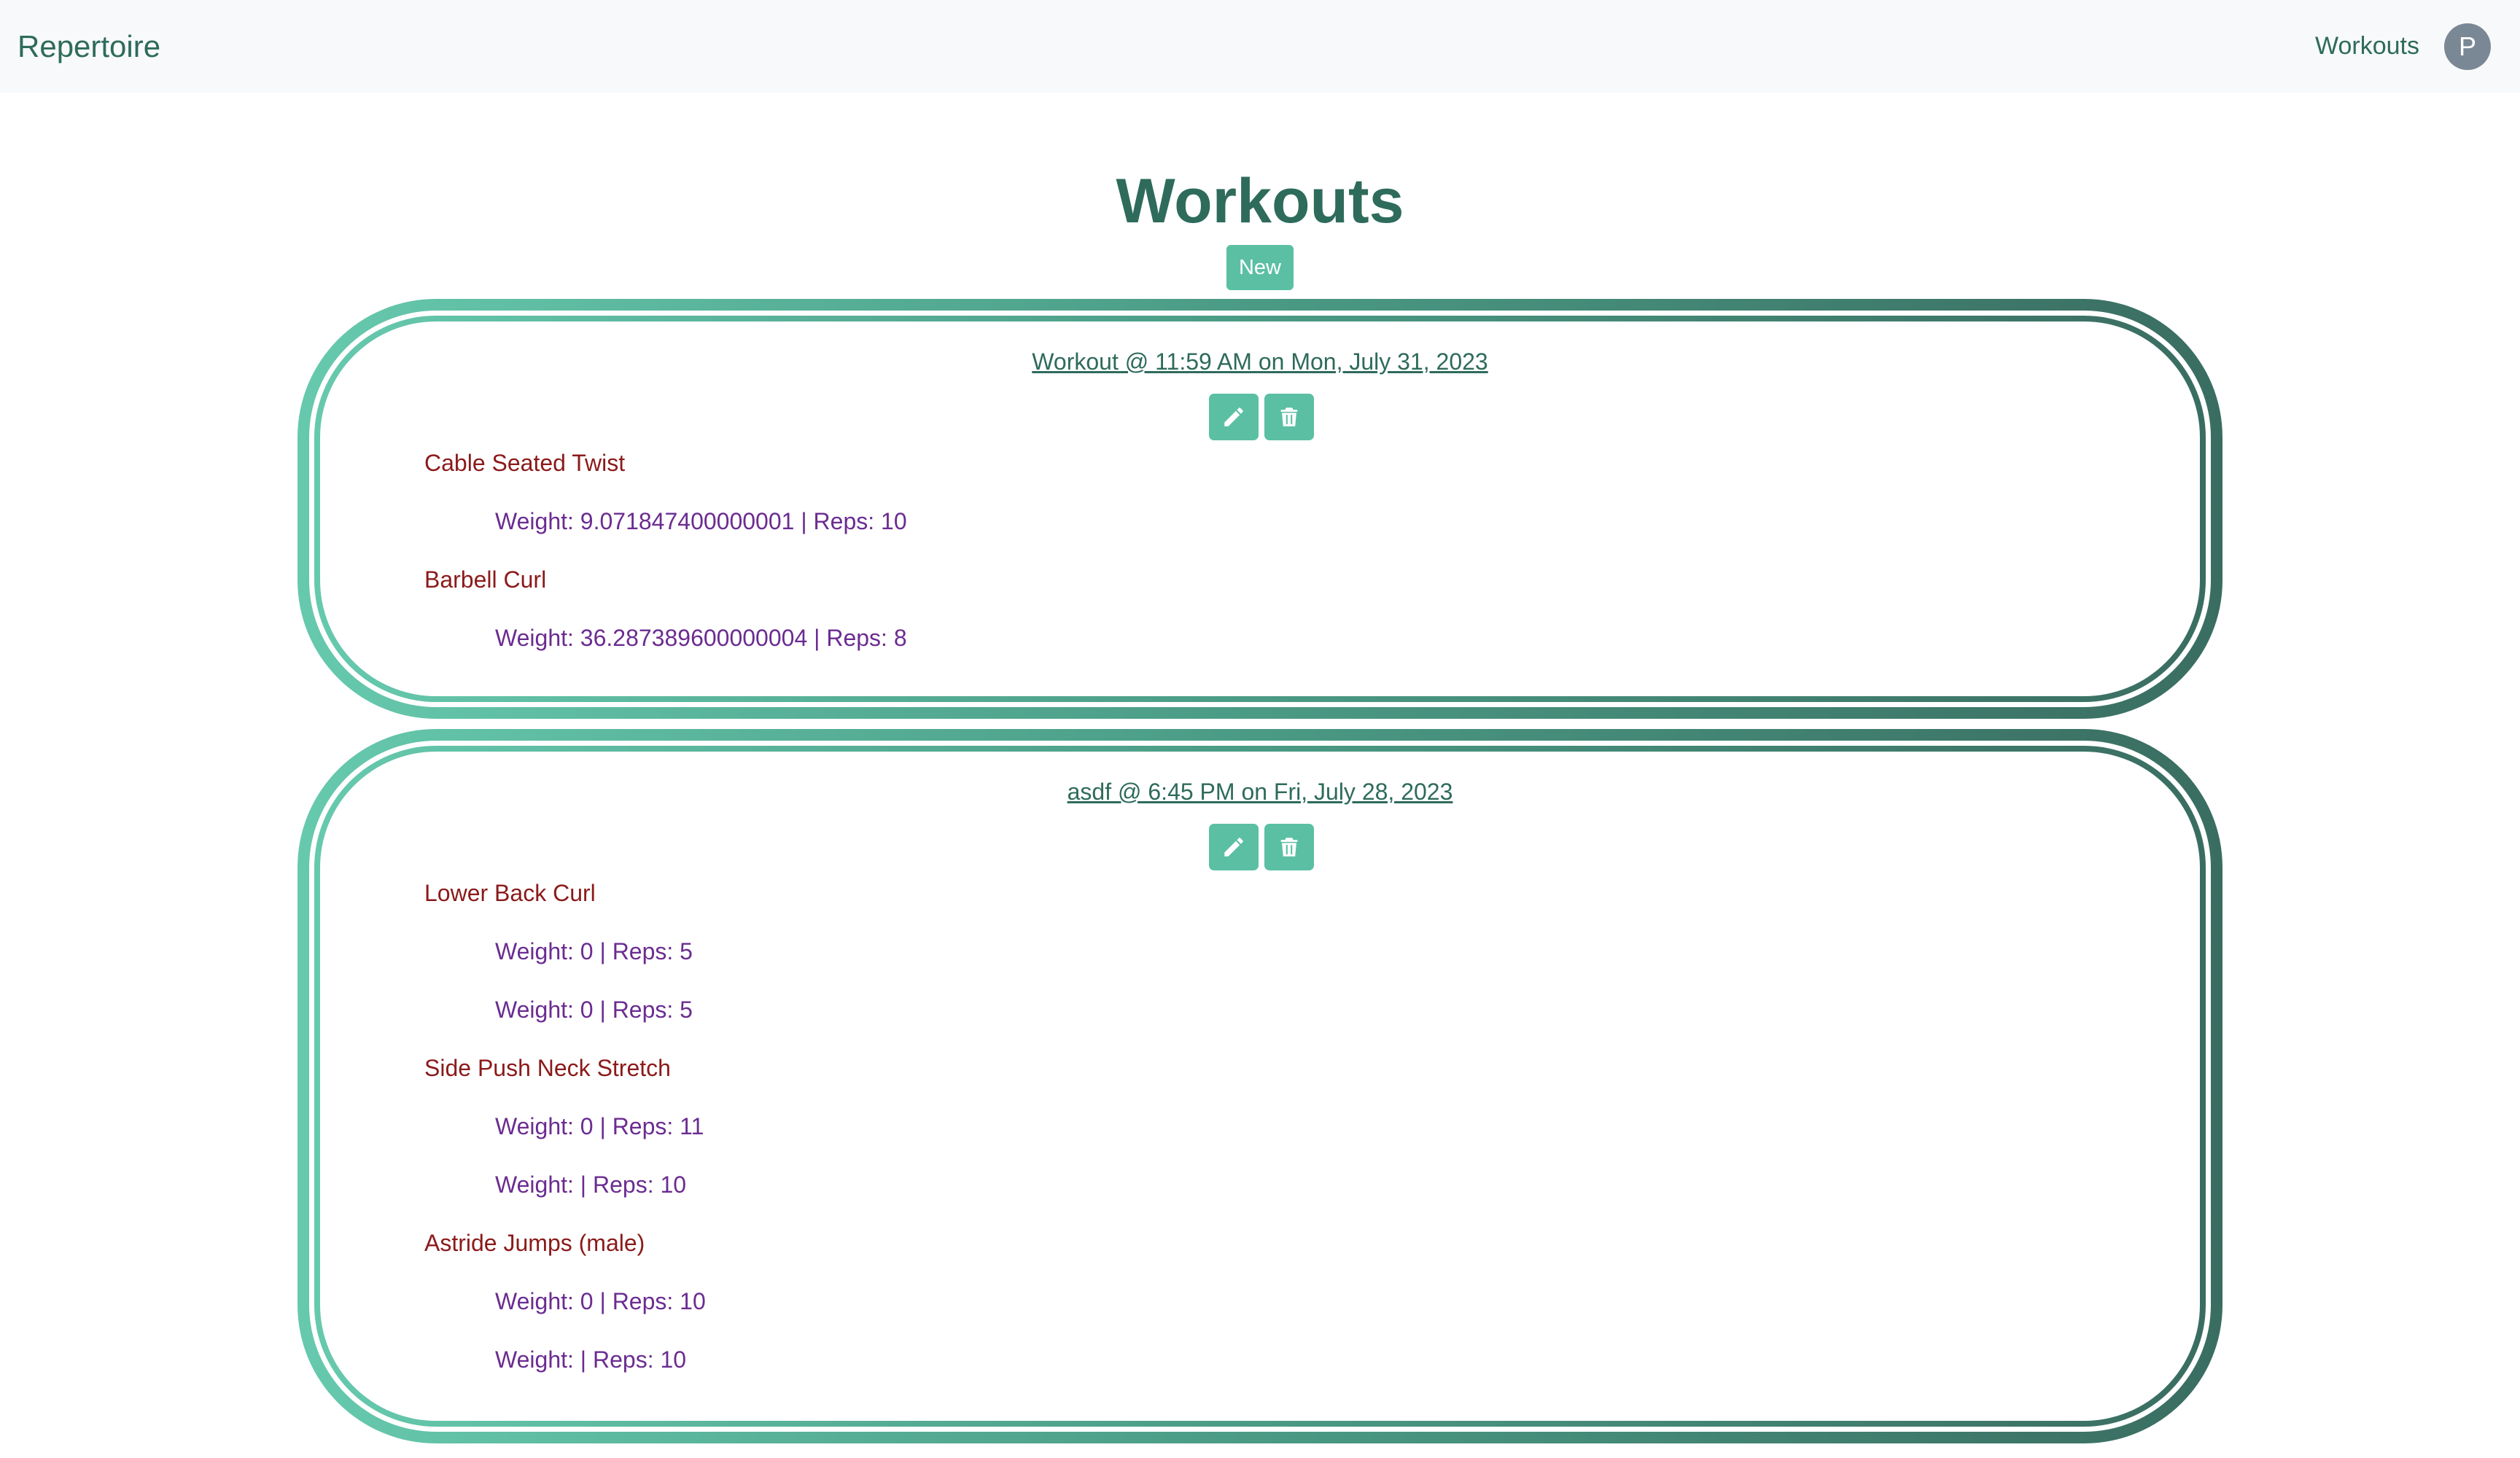  What do you see at coordinates (534, 1243) in the screenshot?
I see `exercise-name: Astride Jumps (male)` at bounding box center [534, 1243].